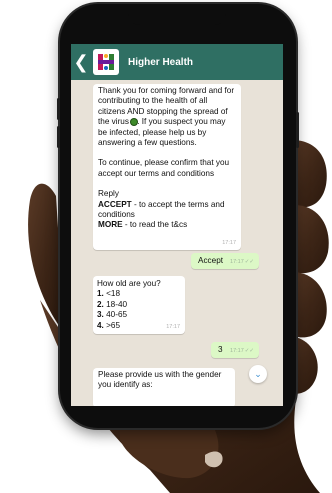 The height and width of the screenshot is (493, 332). Describe the element at coordinates (225, 261) in the screenshot. I see `outgoing-message: Accept 17:17✓✓` at that location.